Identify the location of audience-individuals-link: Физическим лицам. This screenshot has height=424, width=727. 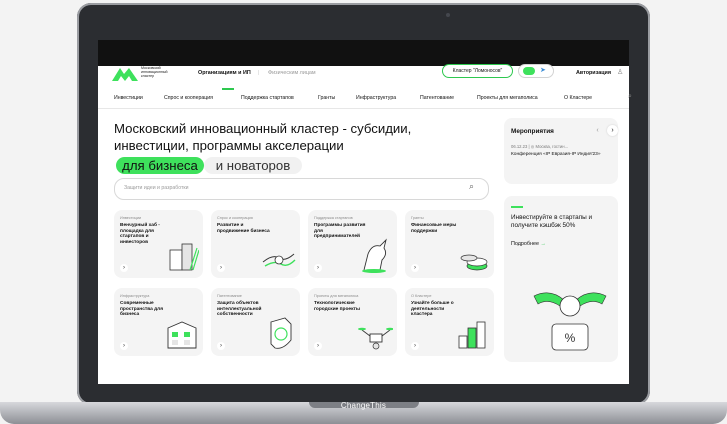
(292, 73).